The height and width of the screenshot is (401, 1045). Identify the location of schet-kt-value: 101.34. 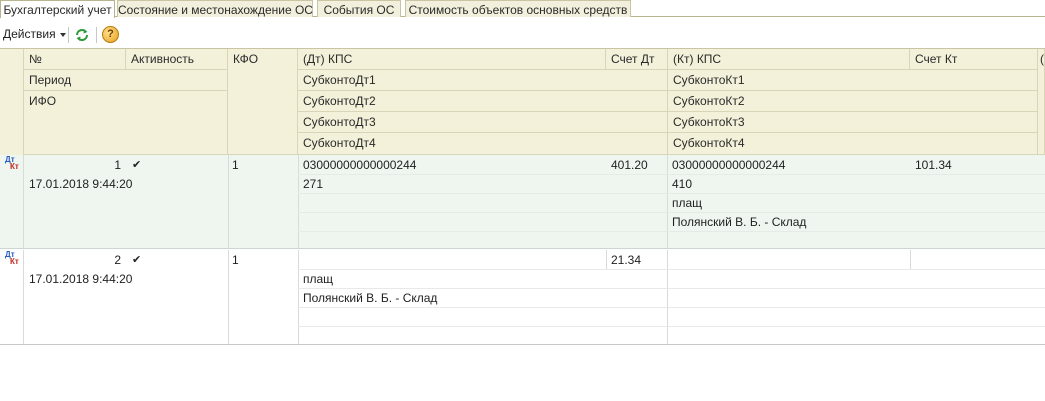
(933, 165).